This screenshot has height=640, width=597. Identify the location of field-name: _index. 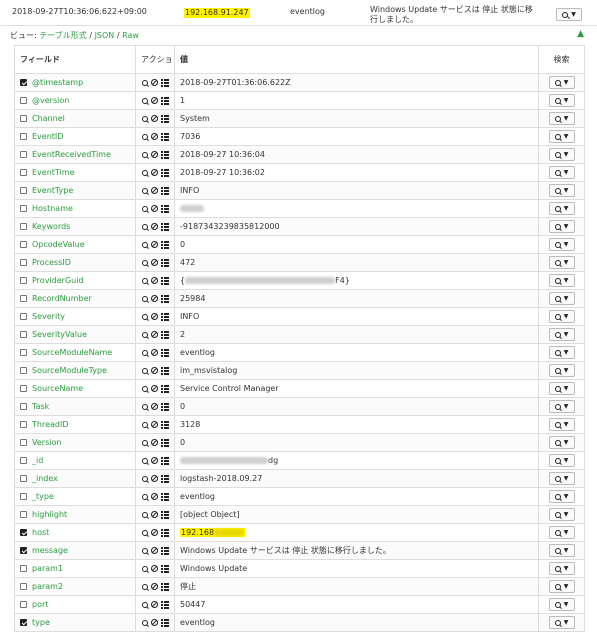
(45, 478).